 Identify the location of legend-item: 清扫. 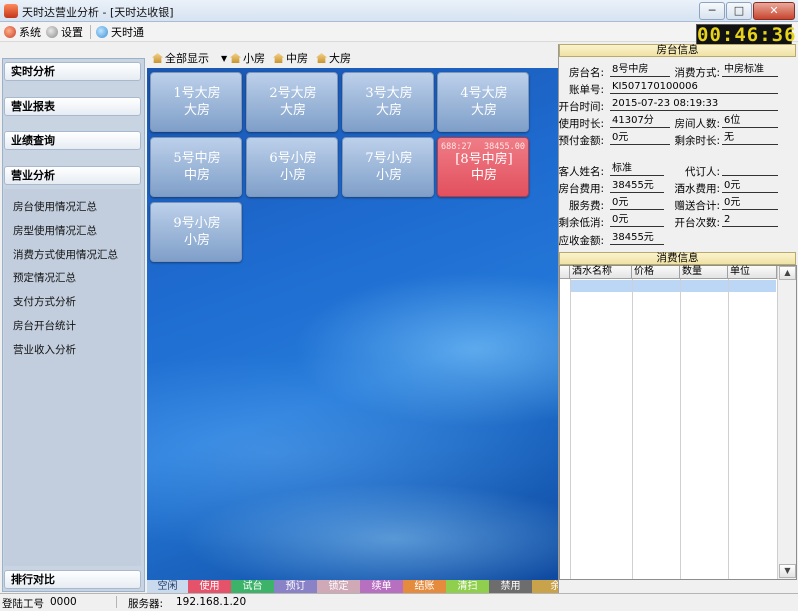
(467, 586).